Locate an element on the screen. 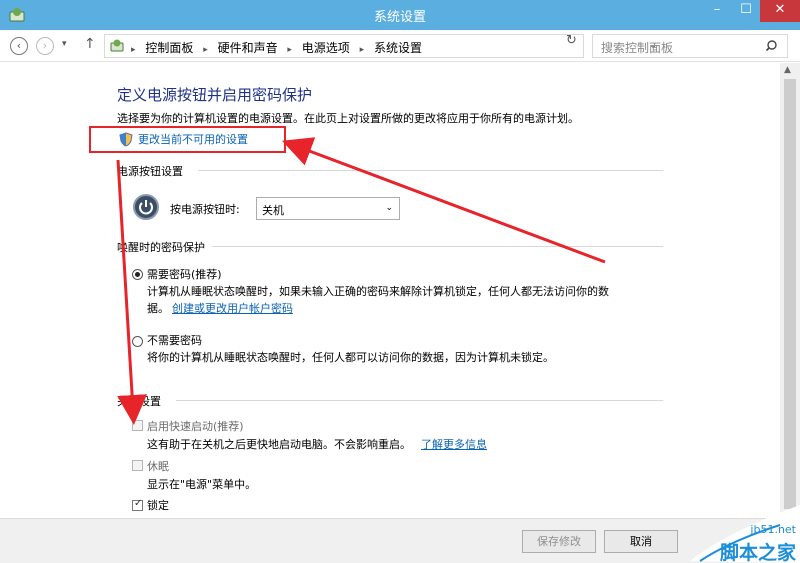 The width and height of the screenshot is (800, 563). breadcrumb: ▸ 控制面板 ▸ 硬件和声音 ▸ 电源选项 ▸ 系统设置 is located at coordinates (279, 47).